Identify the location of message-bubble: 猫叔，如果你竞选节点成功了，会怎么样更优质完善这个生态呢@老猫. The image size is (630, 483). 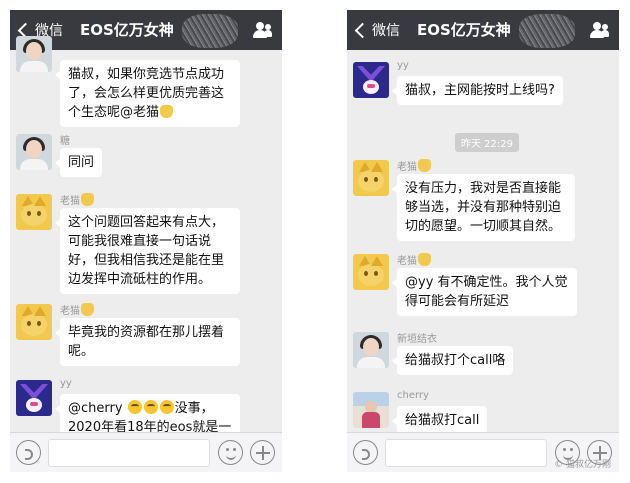
(147, 93).